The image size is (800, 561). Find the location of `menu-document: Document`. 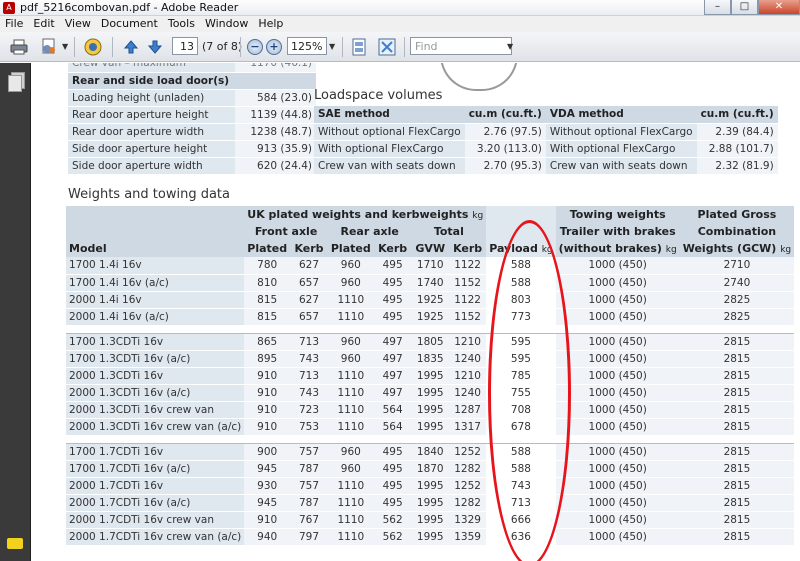

menu-document: Document is located at coordinates (129, 24).